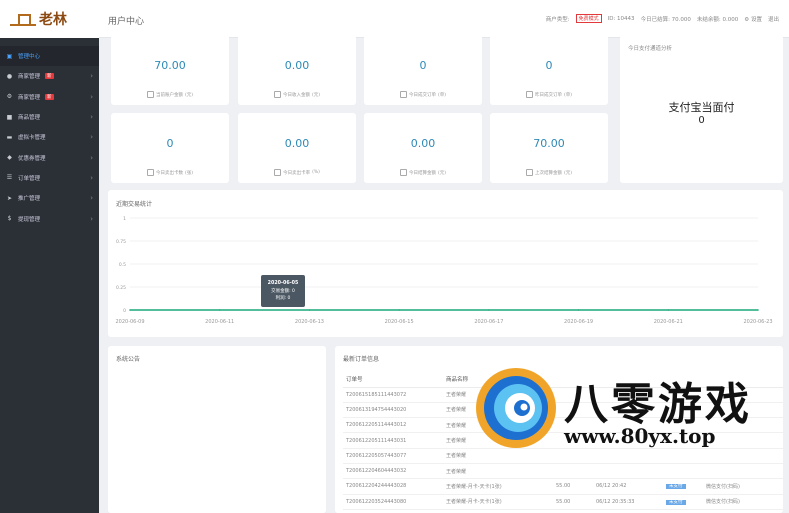  I want to click on sidebar-item-label: 商品管理, so click(29, 118).